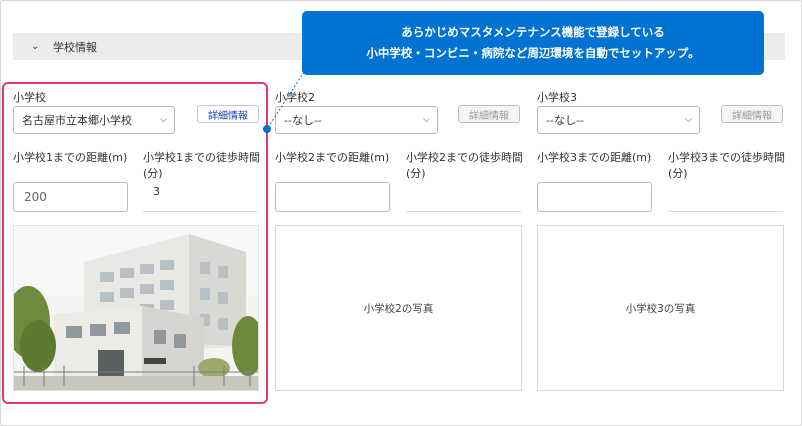 This screenshot has height=426, width=802. Describe the element at coordinates (332, 197) in the screenshot. I see `school2-distance-input` at that location.